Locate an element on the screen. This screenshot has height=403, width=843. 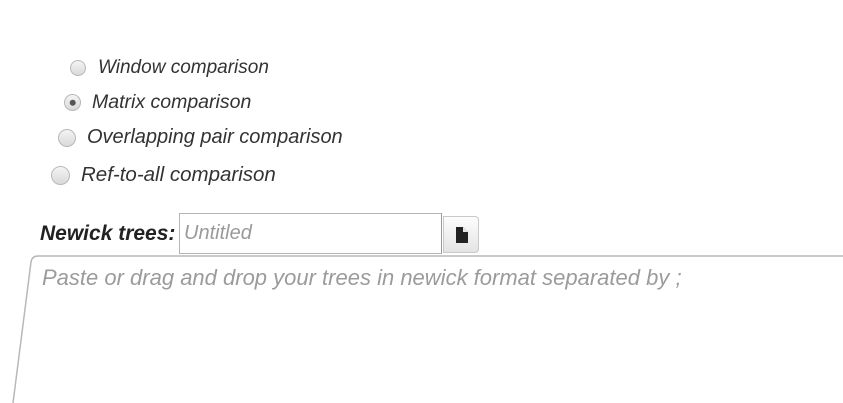
newick-trees-label: Newick trees: is located at coordinates (108, 233).